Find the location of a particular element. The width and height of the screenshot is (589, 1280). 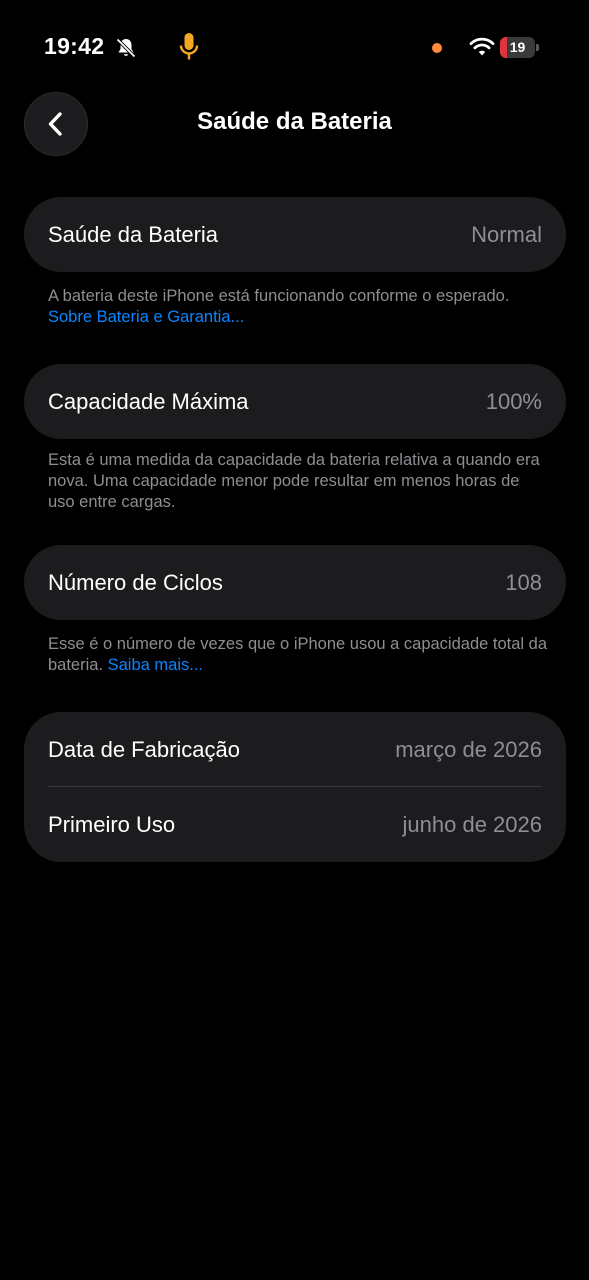

first-use-label: Primeiro Uso is located at coordinates (112, 824).